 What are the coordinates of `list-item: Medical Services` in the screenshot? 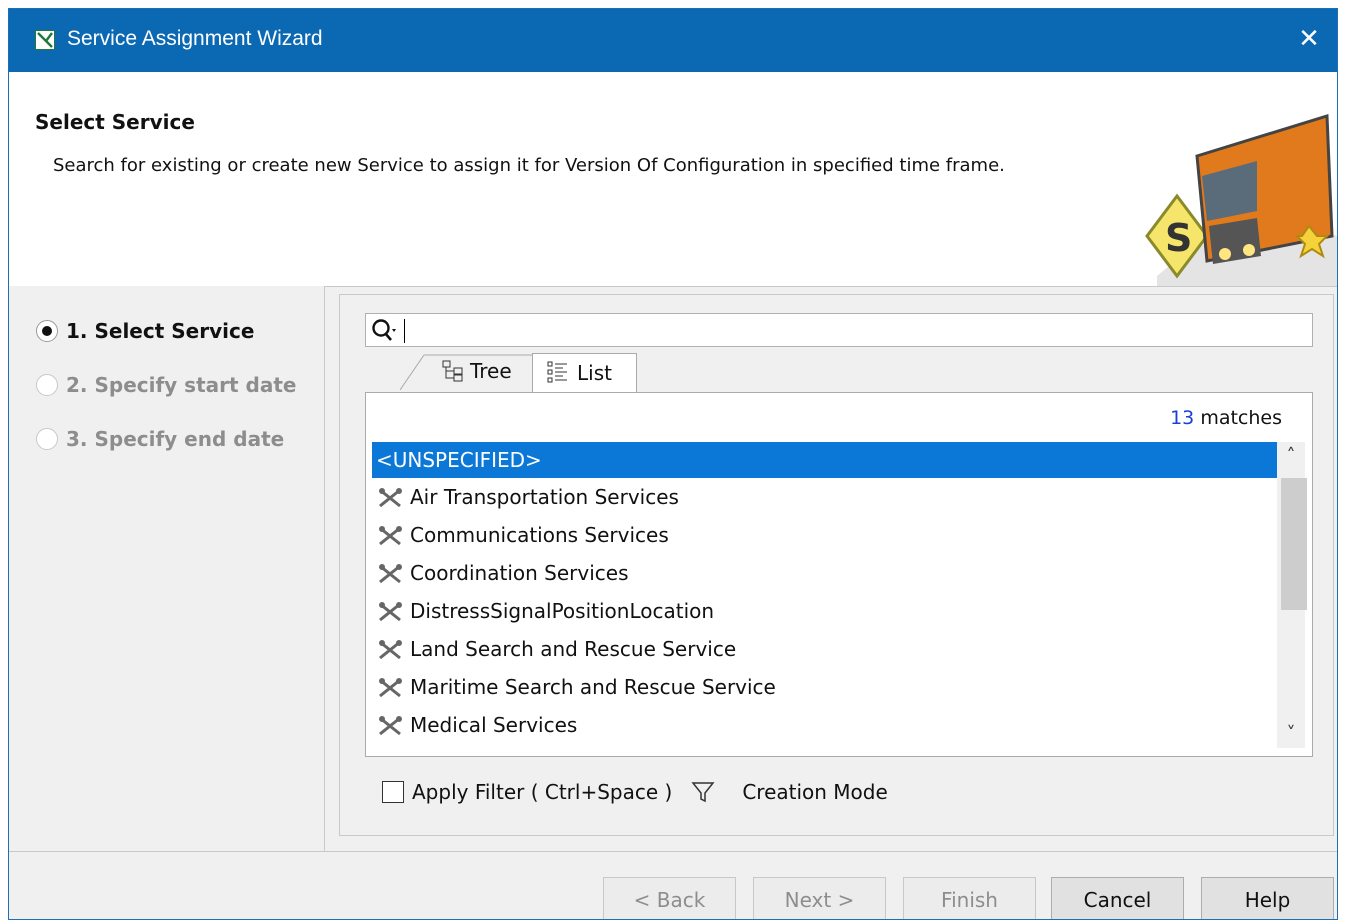 It's located at (825, 725).